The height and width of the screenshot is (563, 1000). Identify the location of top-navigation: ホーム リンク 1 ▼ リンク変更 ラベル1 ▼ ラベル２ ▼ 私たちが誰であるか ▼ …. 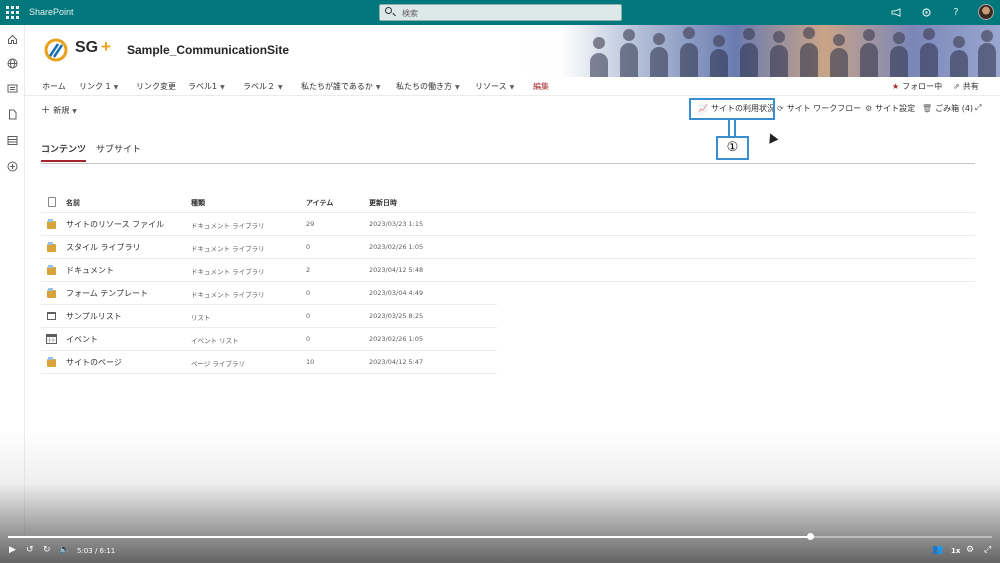
(512, 86).